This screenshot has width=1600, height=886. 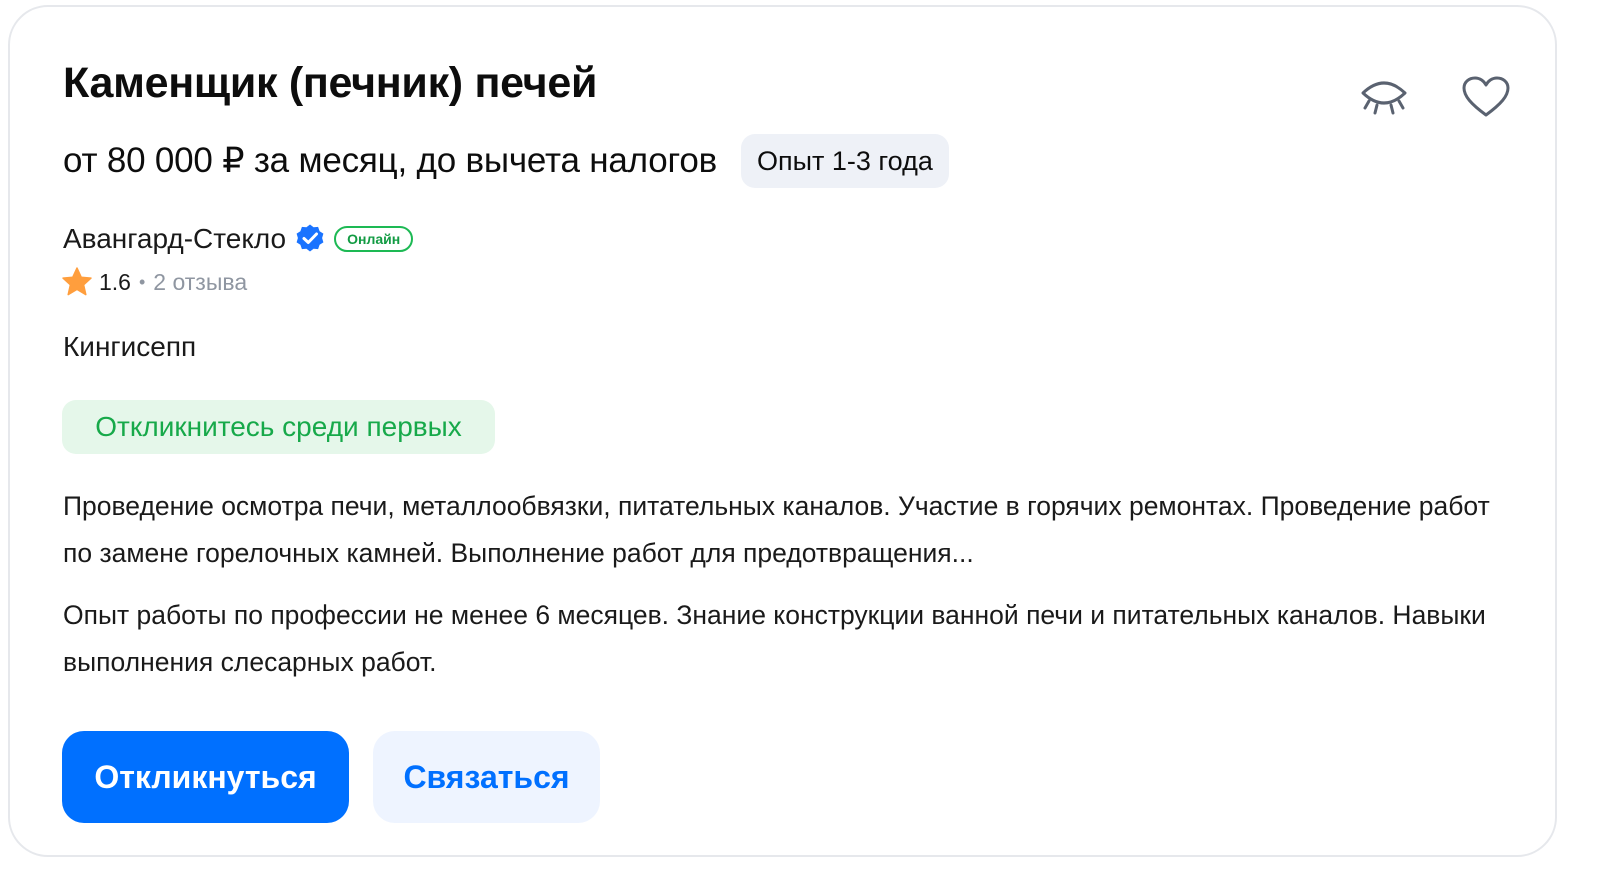 I want to click on company-row: Авангард-Стекло Онлайн, so click(x=238, y=239).